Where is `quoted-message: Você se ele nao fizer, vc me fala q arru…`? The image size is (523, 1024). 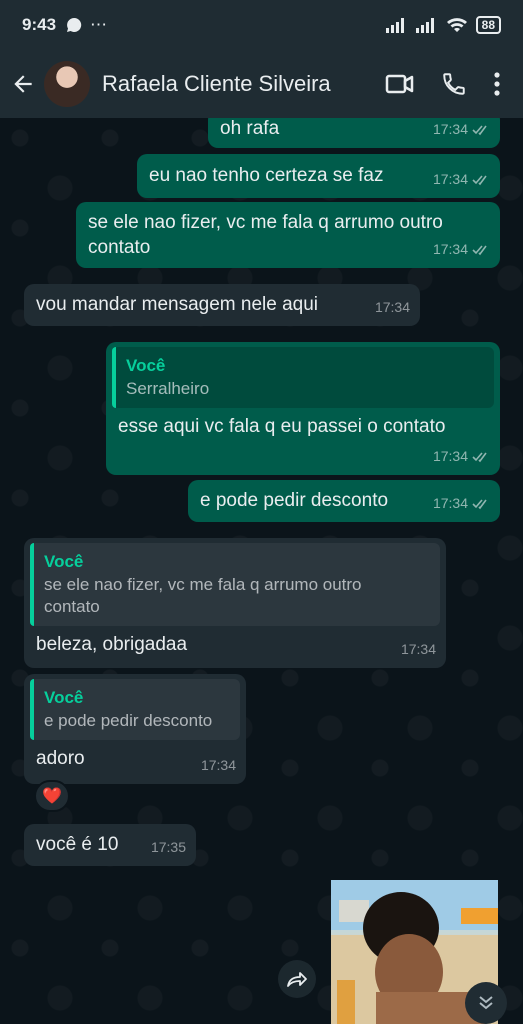
quoted-message: Você se ele nao fizer, vc me fala q arru… is located at coordinates (235, 584).